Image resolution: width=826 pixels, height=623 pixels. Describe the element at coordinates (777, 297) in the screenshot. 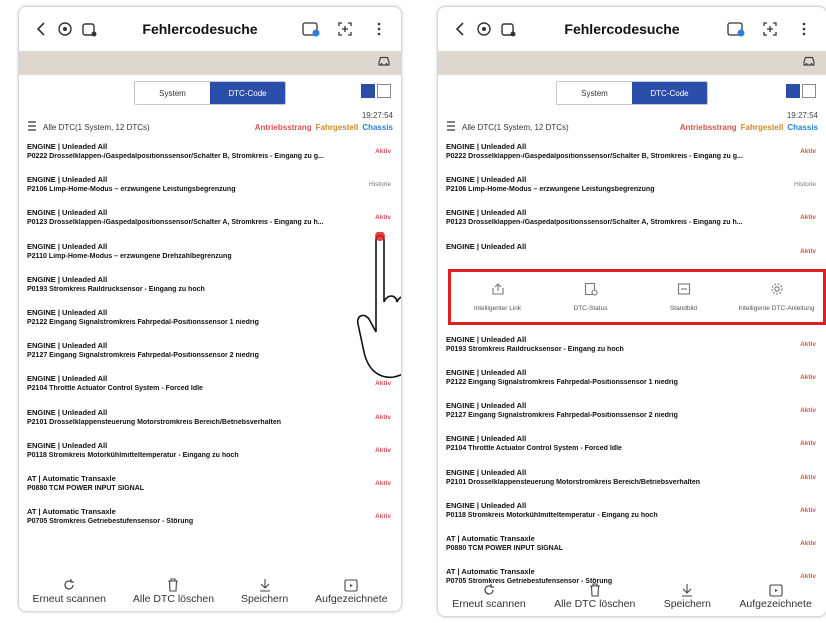

I see `menu-item-gear: Intelligente DTC-Anleitung` at that location.